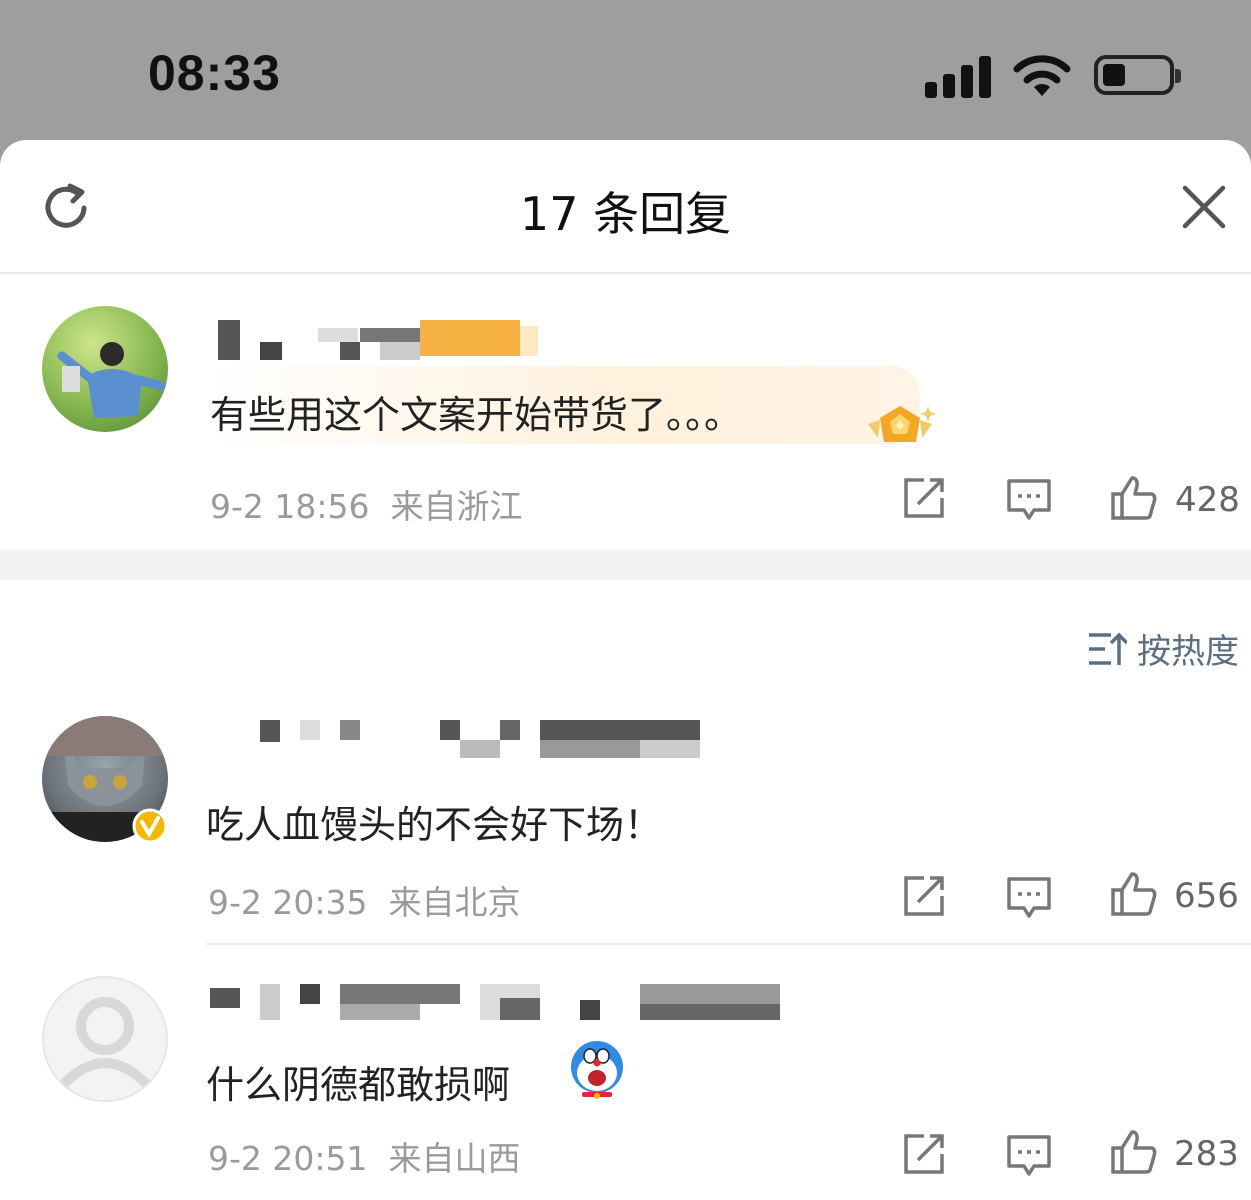 The height and width of the screenshot is (1200, 1251). What do you see at coordinates (1108, 648) in the screenshot?
I see `sort-icon` at bounding box center [1108, 648].